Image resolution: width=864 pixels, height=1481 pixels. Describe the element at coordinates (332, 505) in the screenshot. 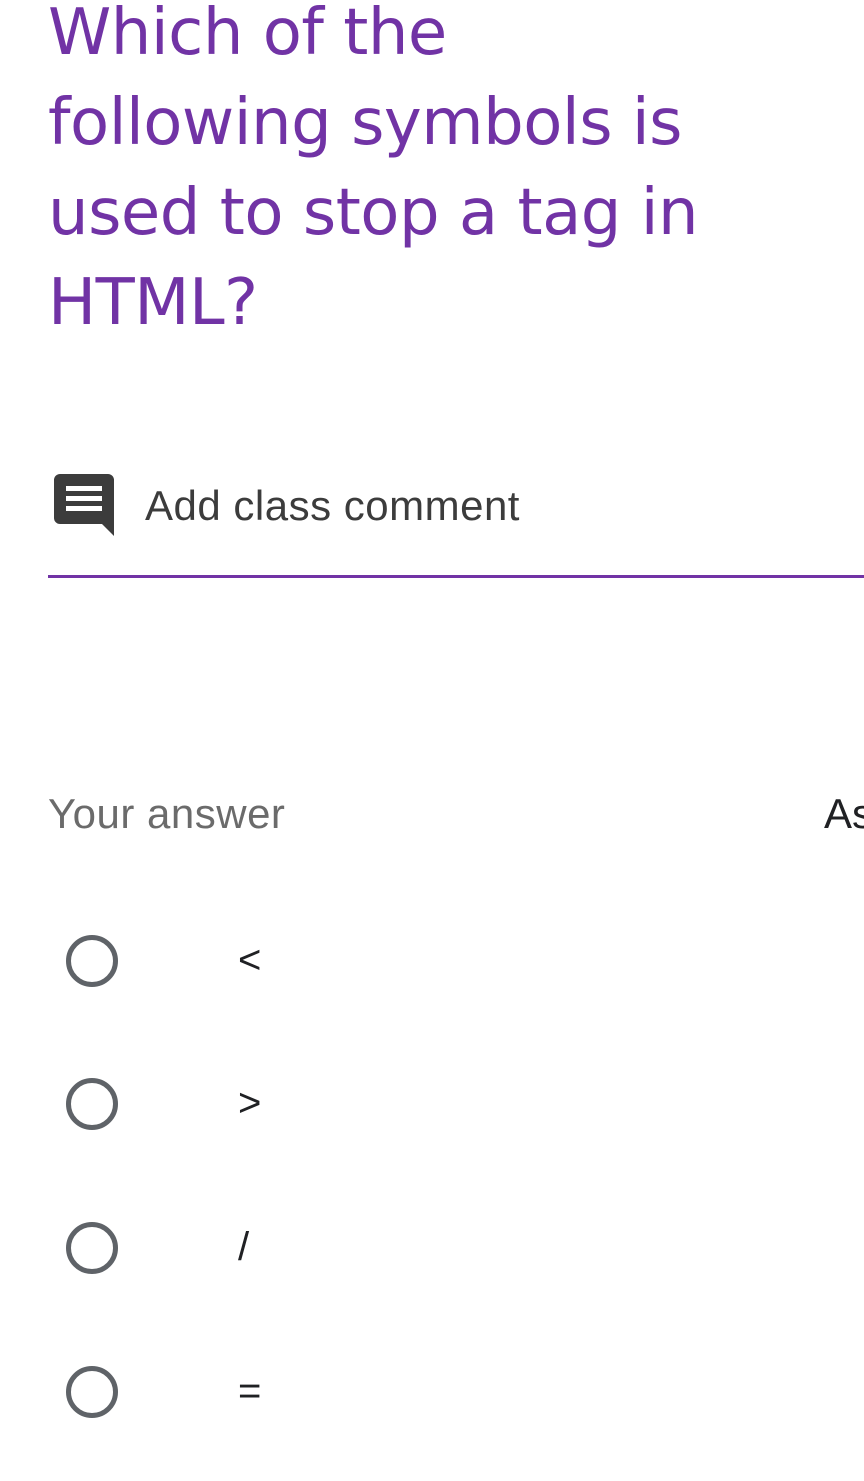

I see `add-class-comment-label: Add class comment` at that location.